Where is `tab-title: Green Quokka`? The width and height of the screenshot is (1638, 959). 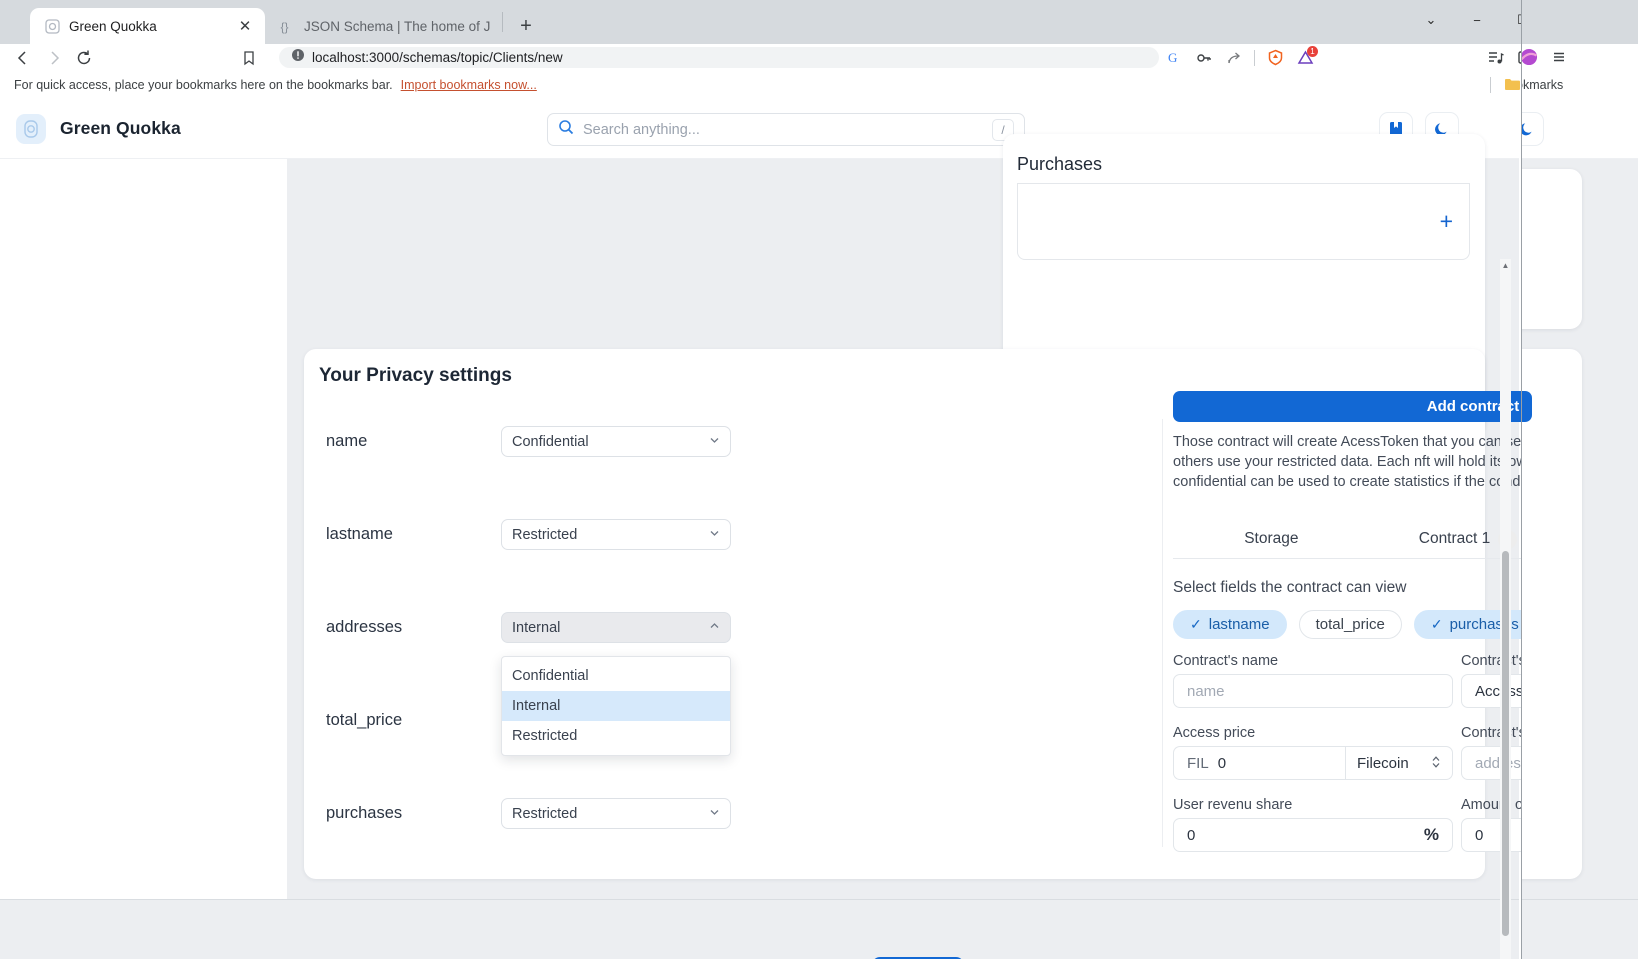
tab-title: Green Quokka is located at coordinates (113, 26).